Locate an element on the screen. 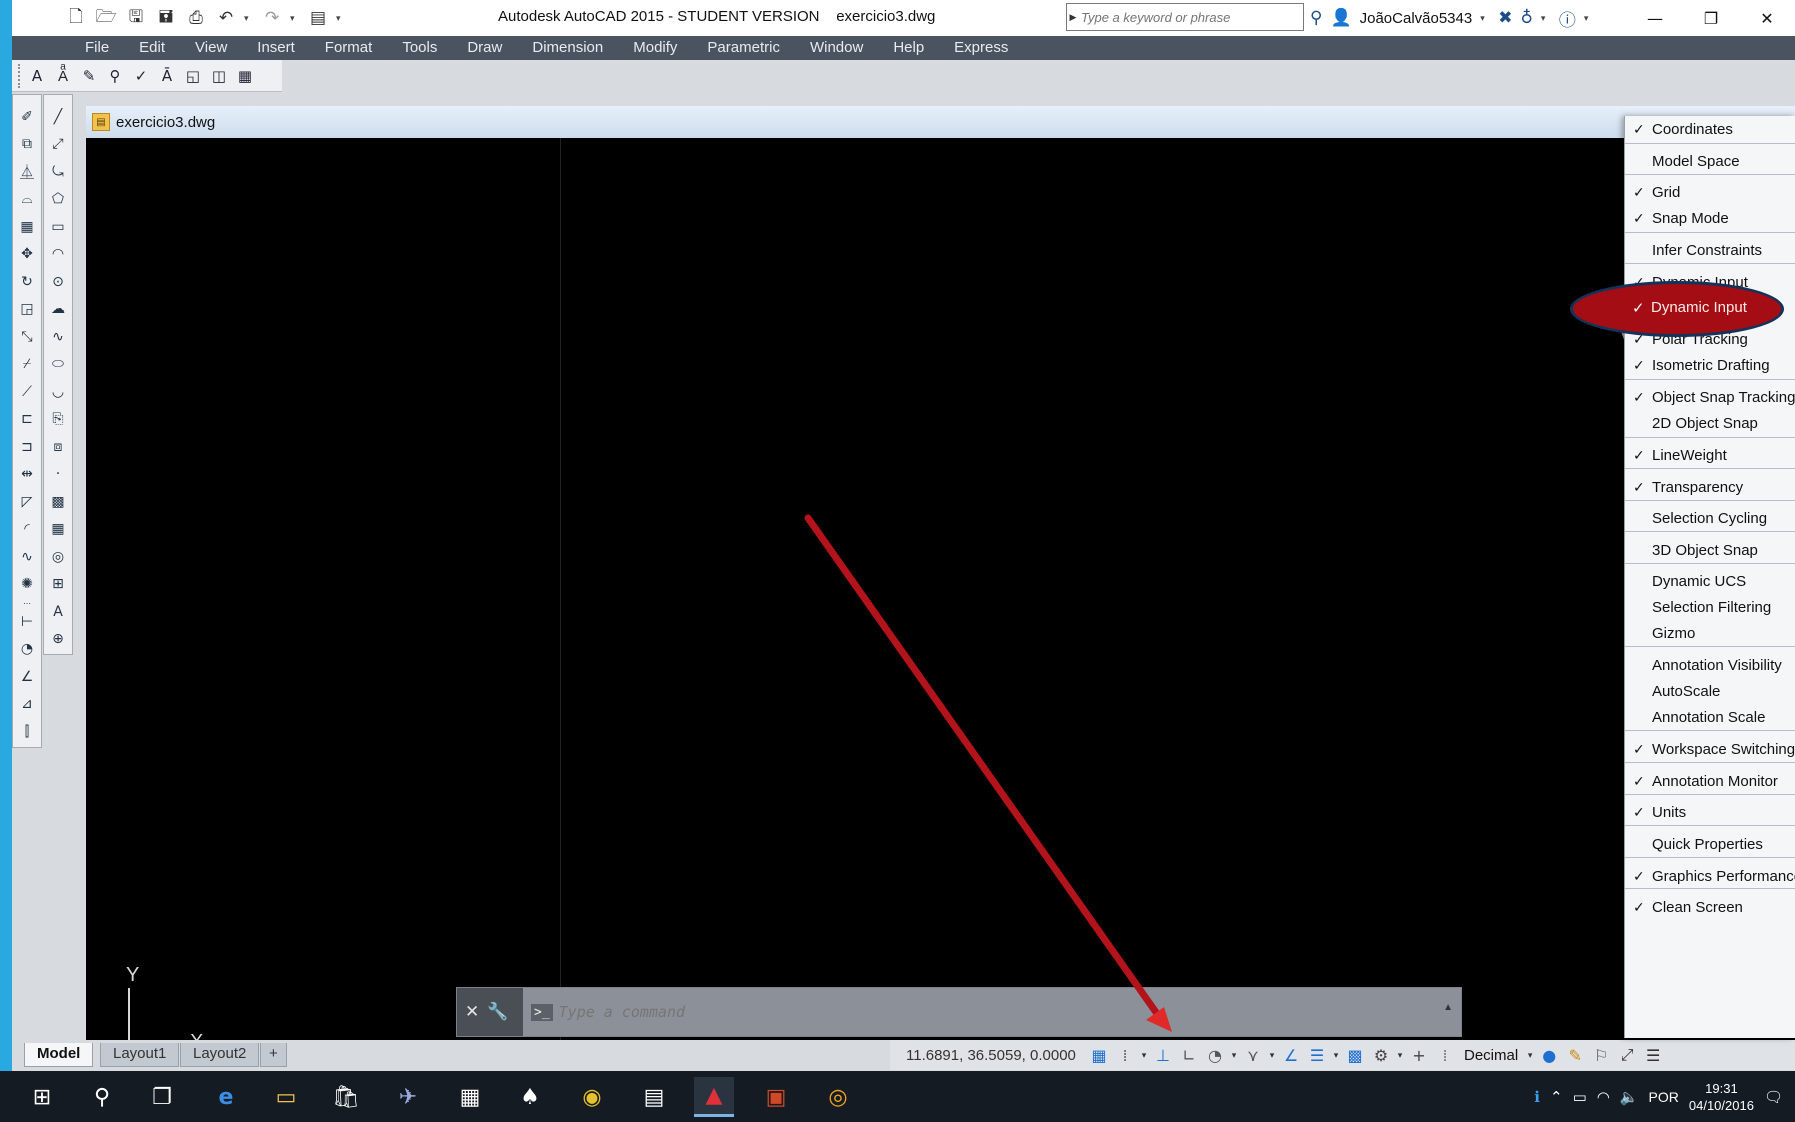 The height and width of the screenshot is (1122, 1795). spline-icon: ∿ is located at coordinates (58, 337).